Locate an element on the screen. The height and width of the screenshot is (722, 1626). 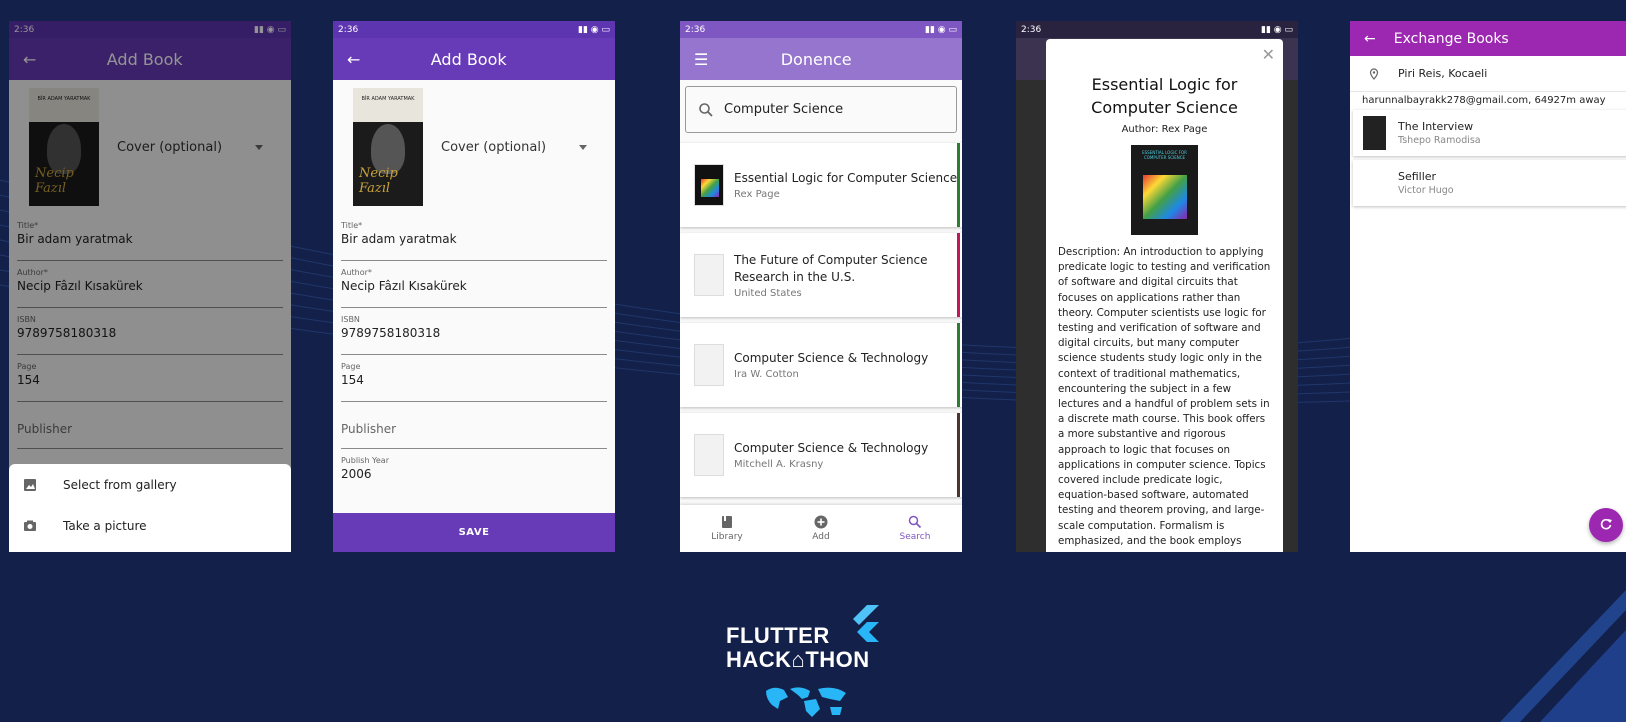
page-title: Add Book is located at coordinates (468, 59).